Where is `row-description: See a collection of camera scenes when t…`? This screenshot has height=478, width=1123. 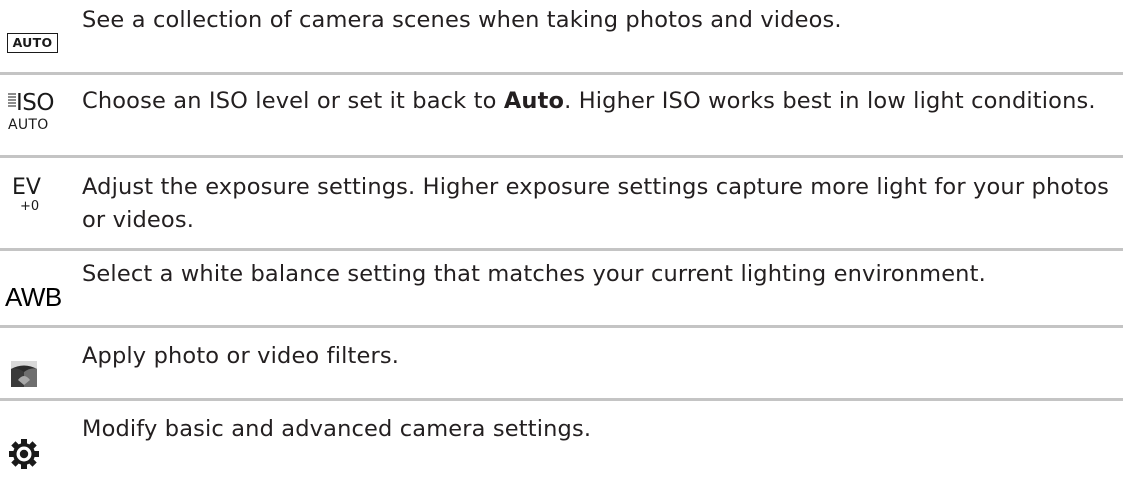
row-description: See a collection of camera scenes when t… is located at coordinates (462, 20).